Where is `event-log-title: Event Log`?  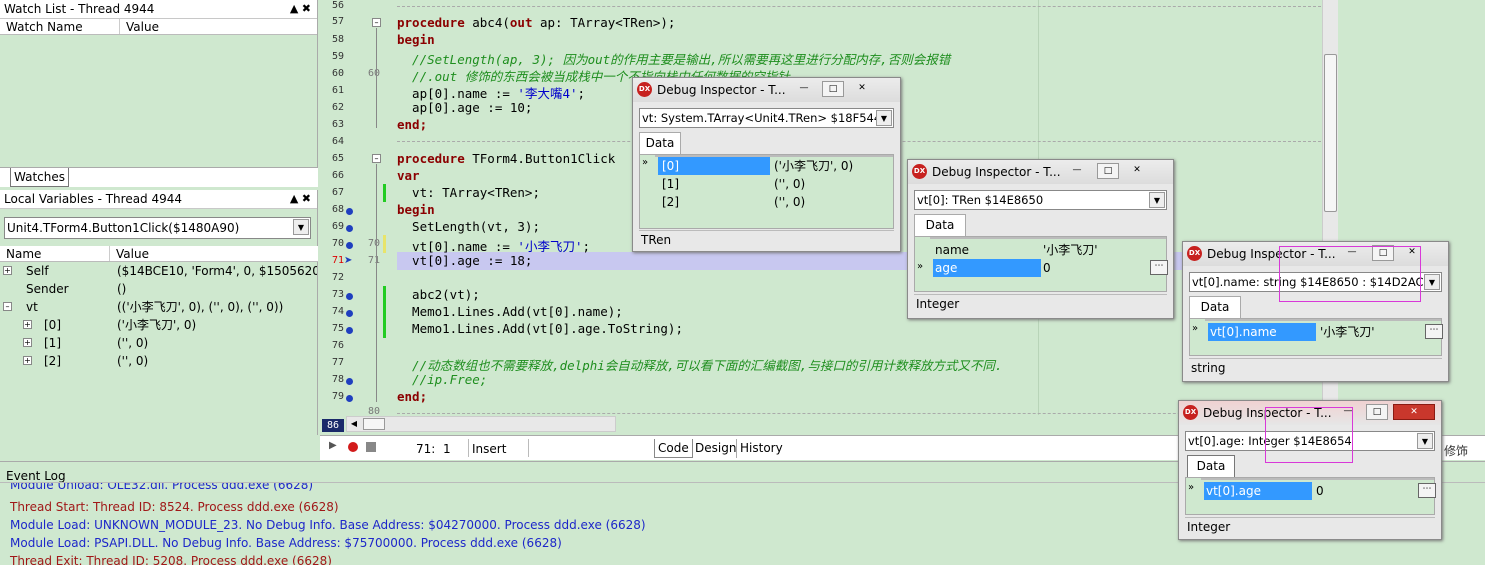 event-log-title: Event Log is located at coordinates (36, 476).